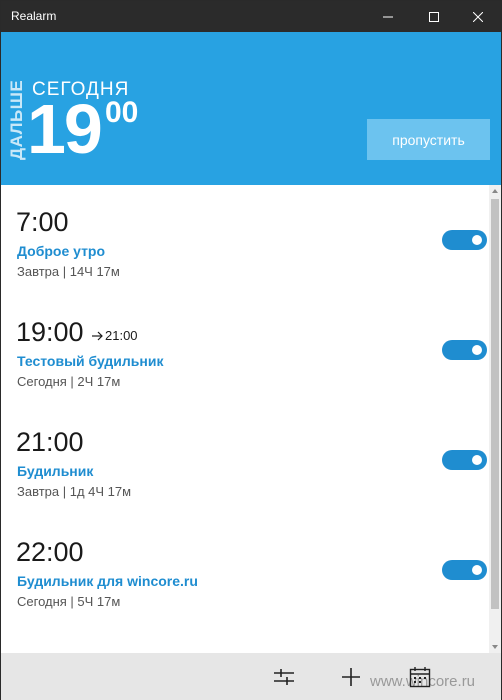 The width and height of the screenshot is (502, 700). I want to click on minimize-button, so click(388, 16).